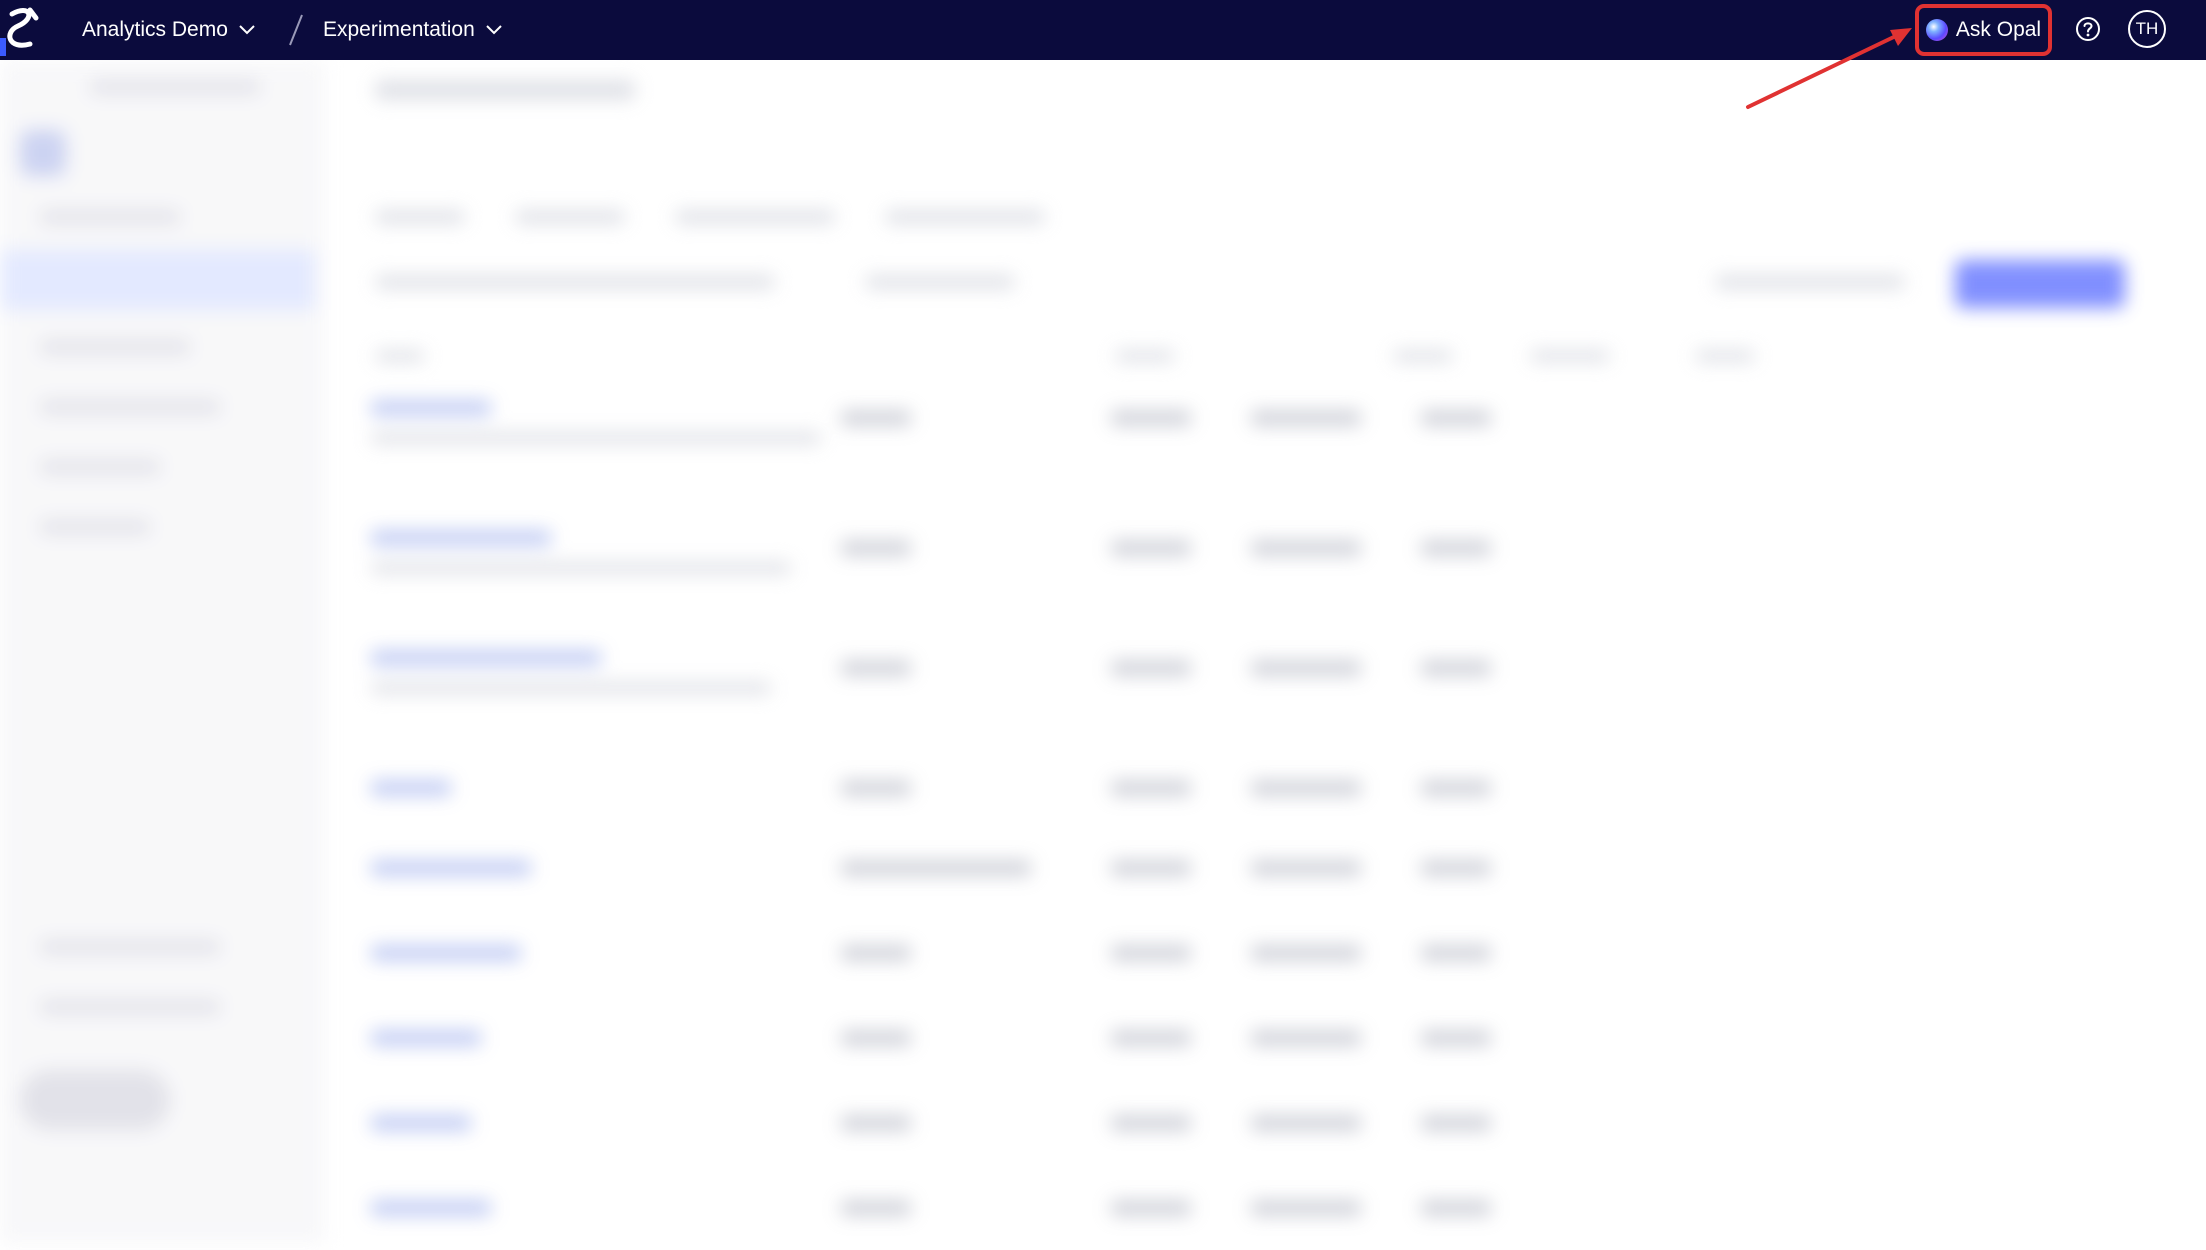  Describe the element at coordinates (162, 652) in the screenshot. I see `sidebar` at that location.